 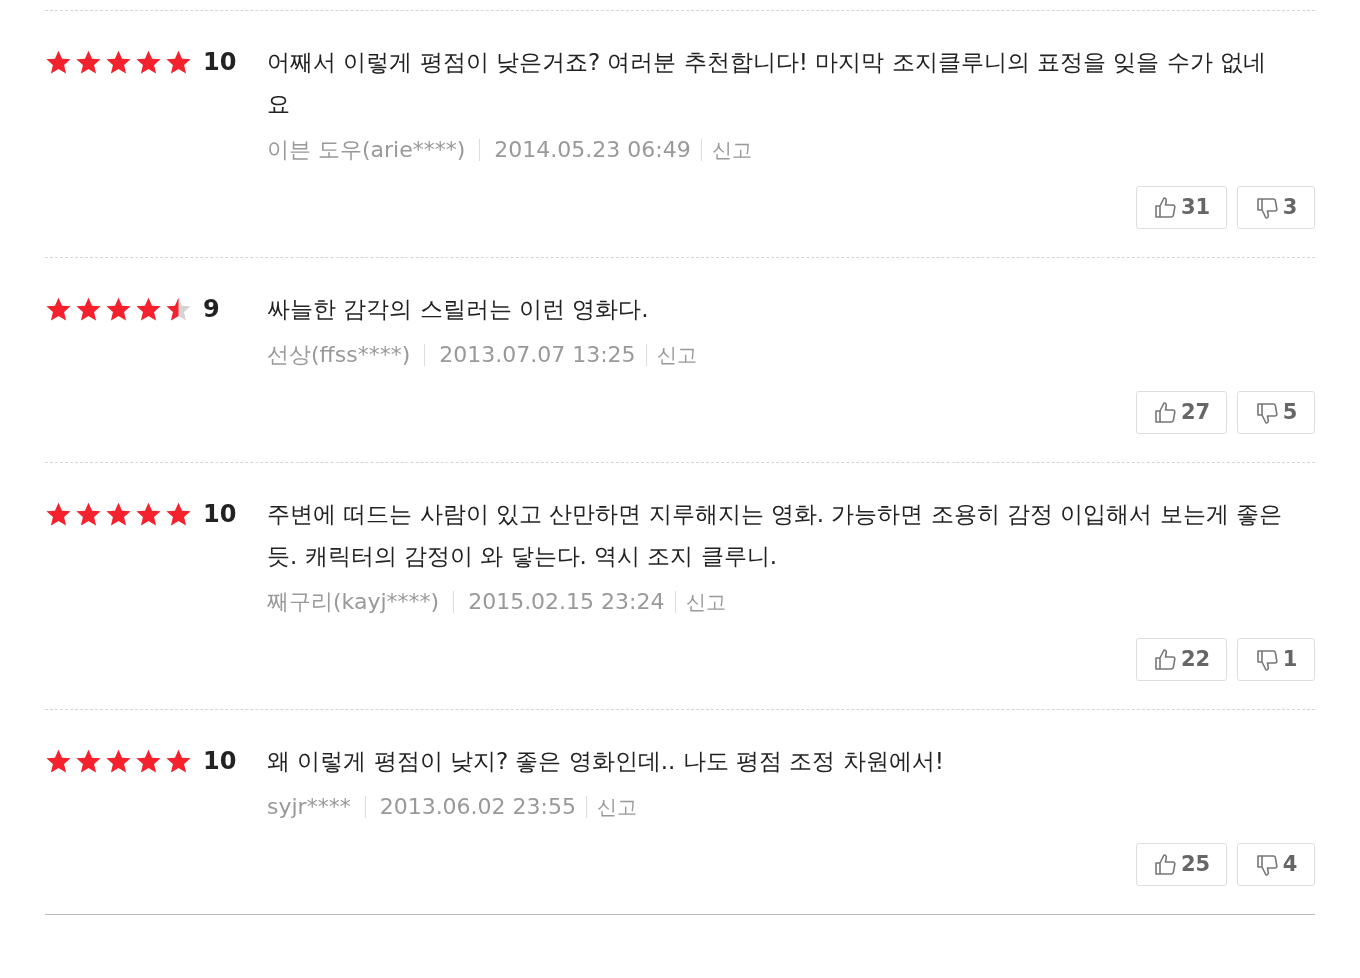 What do you see at coordinates (477, 807) in the screenshot?
I see `review-date: 2013.06.02 23:55` at bounding box center [477, 807].